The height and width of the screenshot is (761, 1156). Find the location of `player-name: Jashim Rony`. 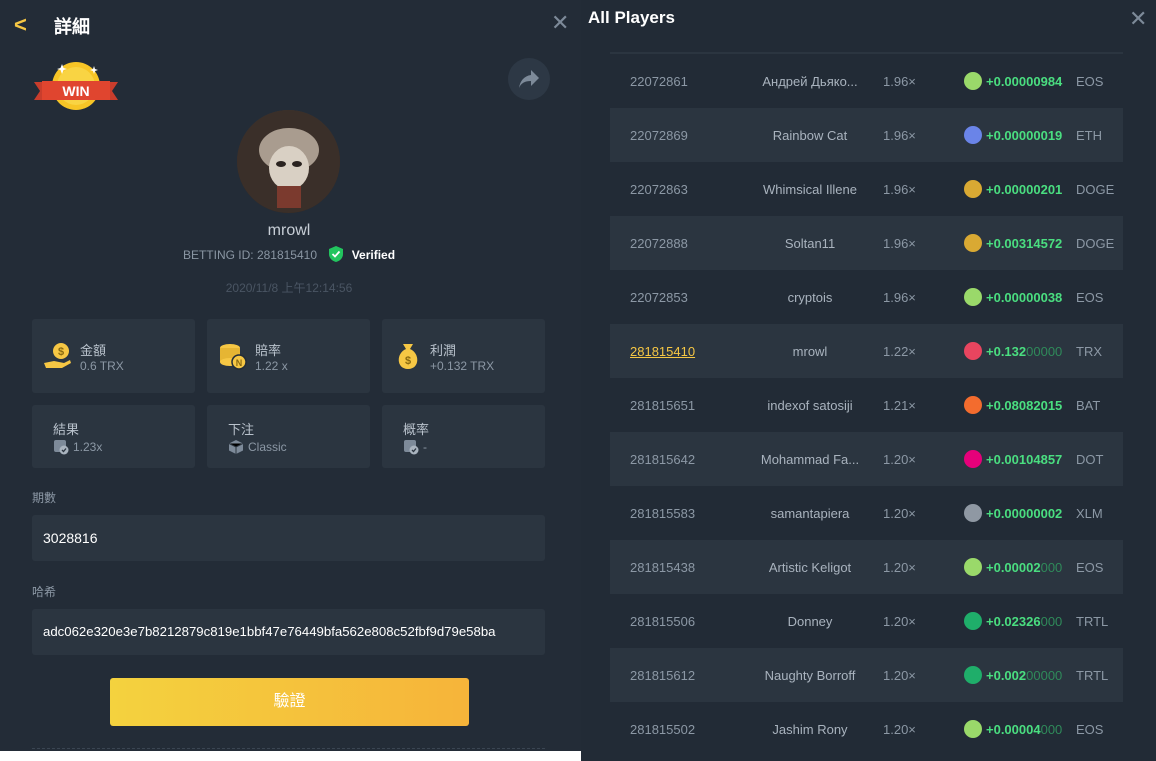

player-name: Jashim Rony is located at coordinates (810, 729).